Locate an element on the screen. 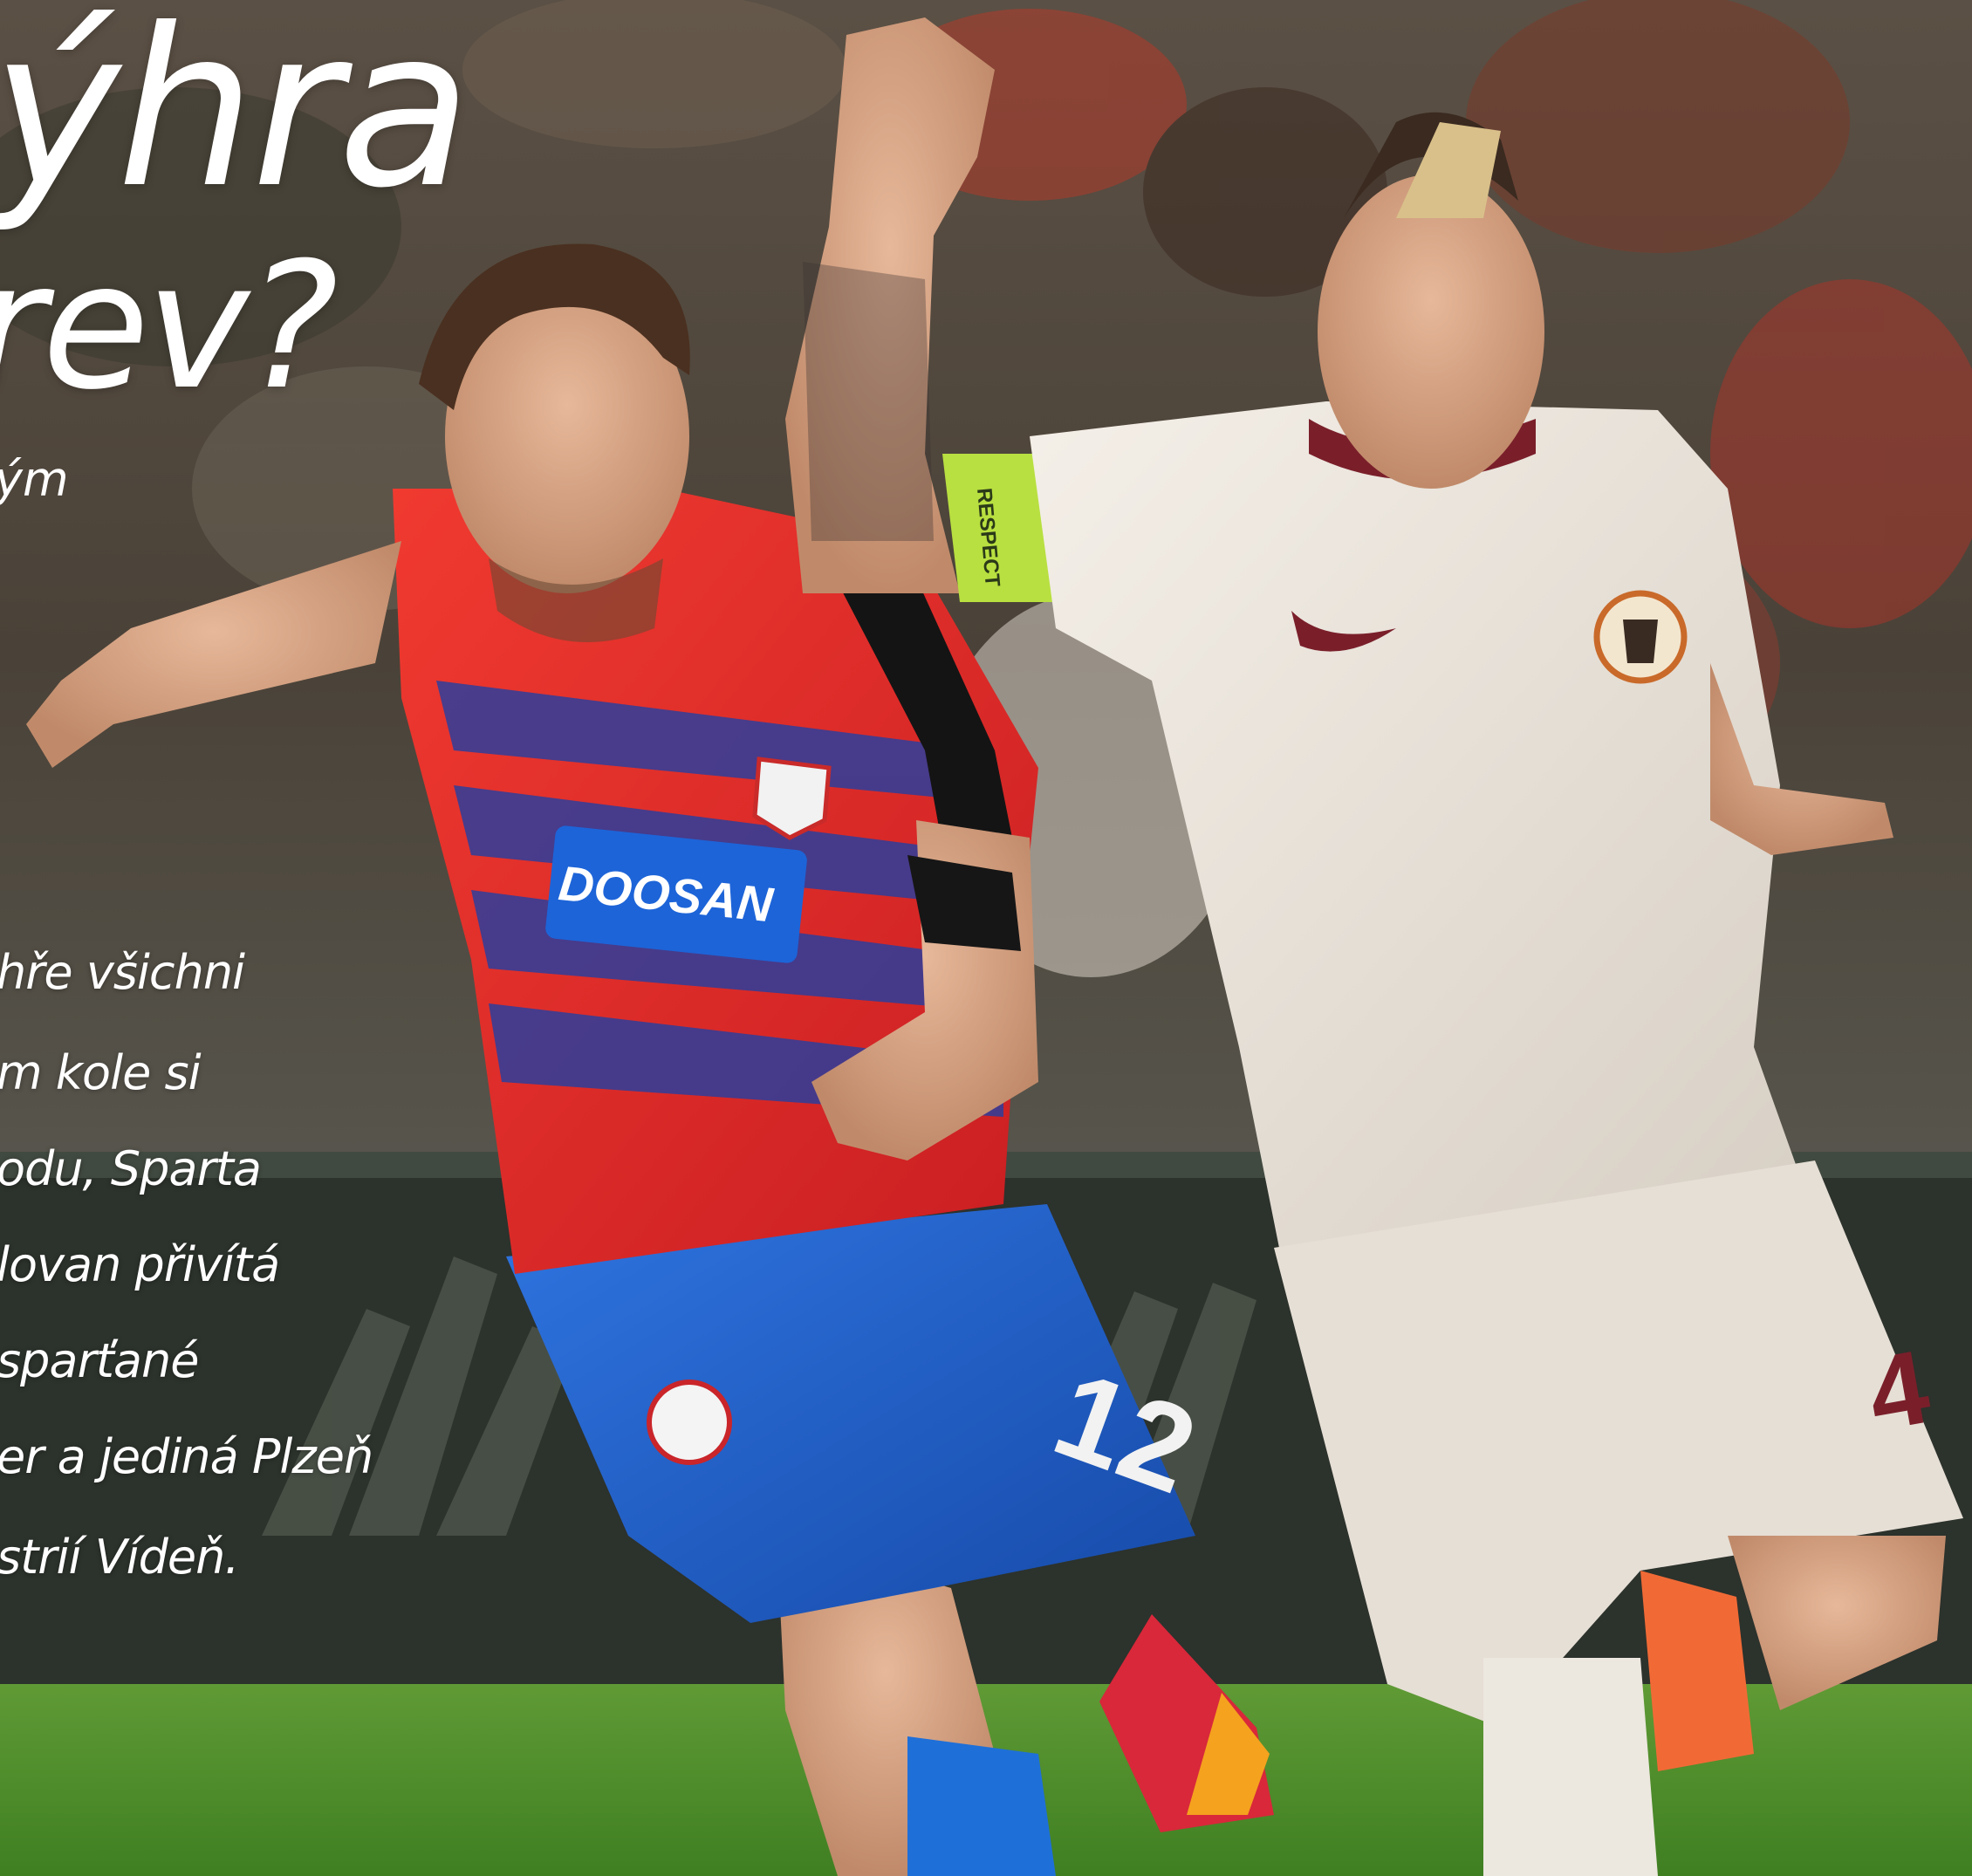 The width and height of the screenshot is (1972, 1876). headline-line-2: rev? is located at coordinates (170, 326).